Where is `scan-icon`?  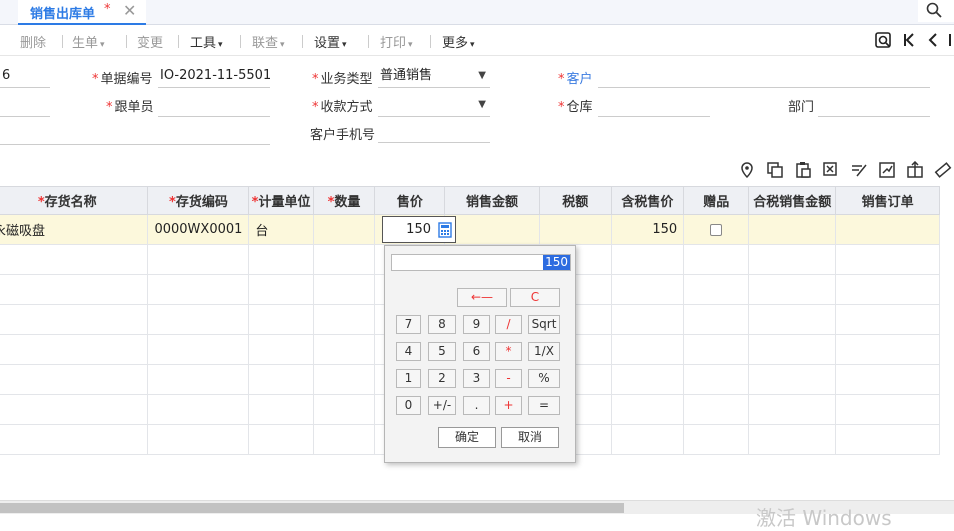
scan-icon is located at coordinates (883, 42).